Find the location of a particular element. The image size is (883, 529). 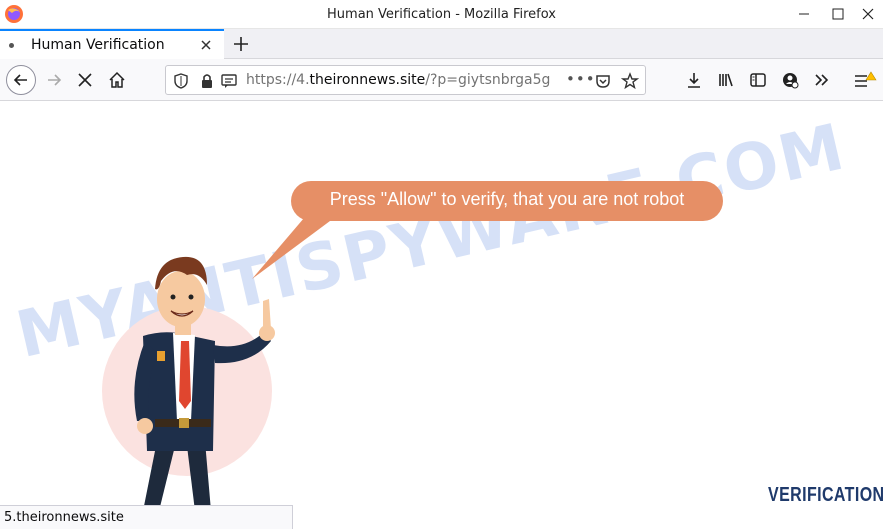

forward-icon is located at coordinates (55, 80).